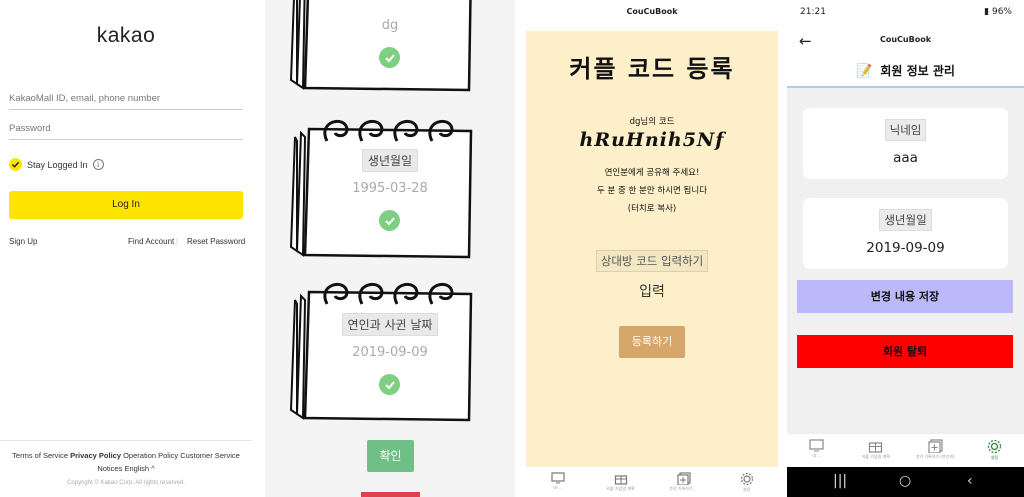 The image size is (1024, 497). What do you see at coordinates (95, 455) in the screenshot?
I see `privacy-link: Privacy Policy` at bounding box center [95, 455].